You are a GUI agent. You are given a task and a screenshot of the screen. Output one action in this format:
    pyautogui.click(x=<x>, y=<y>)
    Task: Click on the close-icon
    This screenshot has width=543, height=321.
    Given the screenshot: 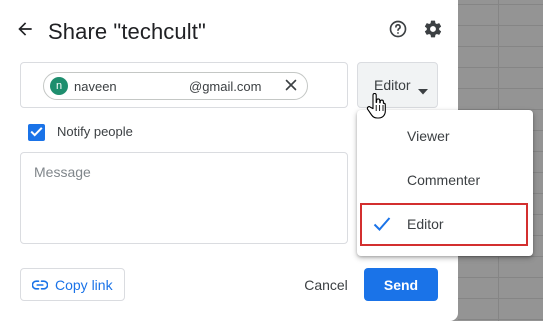 What is the action you would take?
    pyautogui.click(x=291, y=86)
    